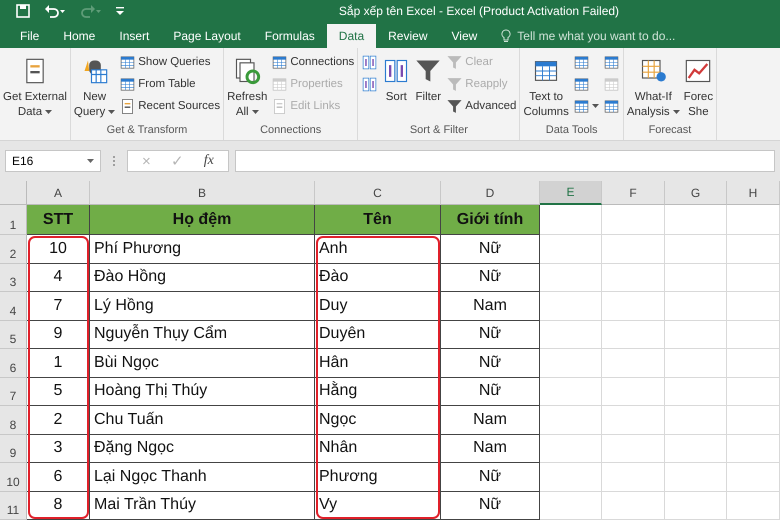 The image size is (780, 520). What do you see at coordinates (79, 36) in the screenshot?
I see `ribbon-tab: Home` at bounding box center [79, 36].